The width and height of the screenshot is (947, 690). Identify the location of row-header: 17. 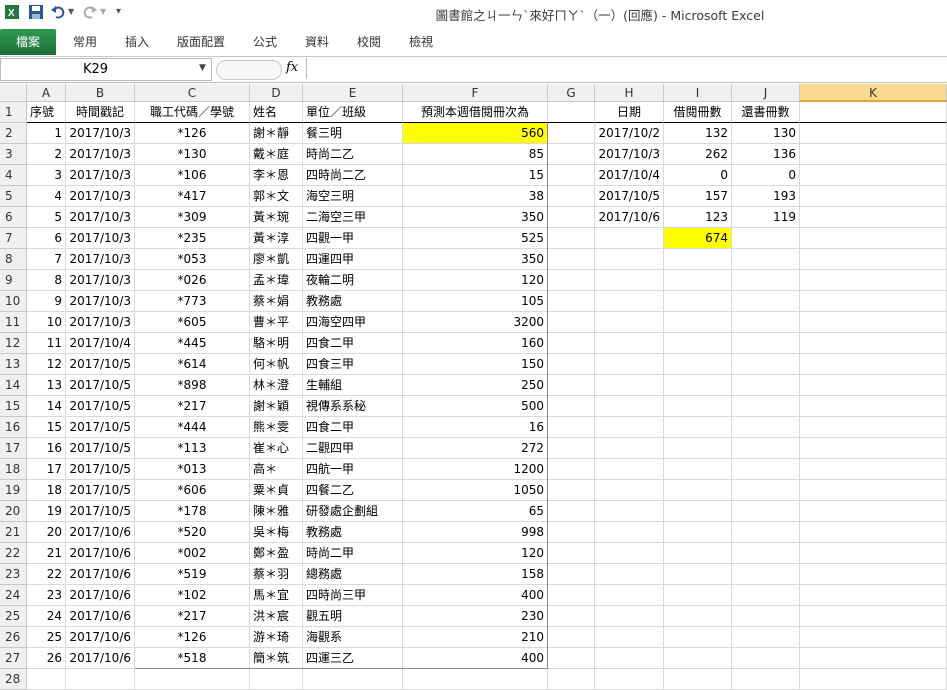
(13, 448).